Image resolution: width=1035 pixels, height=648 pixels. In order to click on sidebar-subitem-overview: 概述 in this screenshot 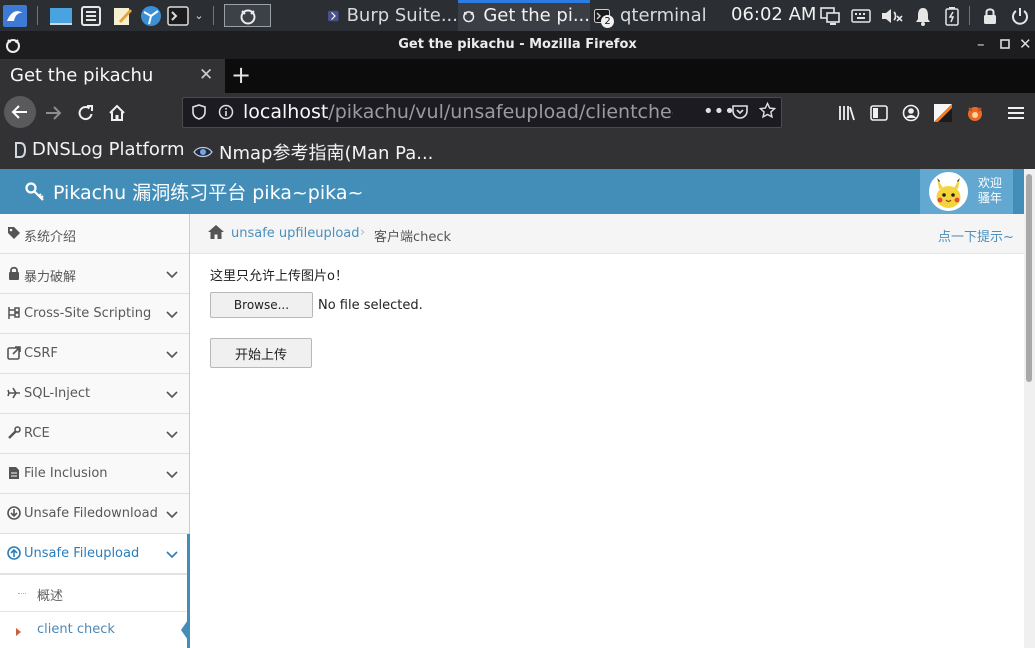, I will do `click(94, 592)`.